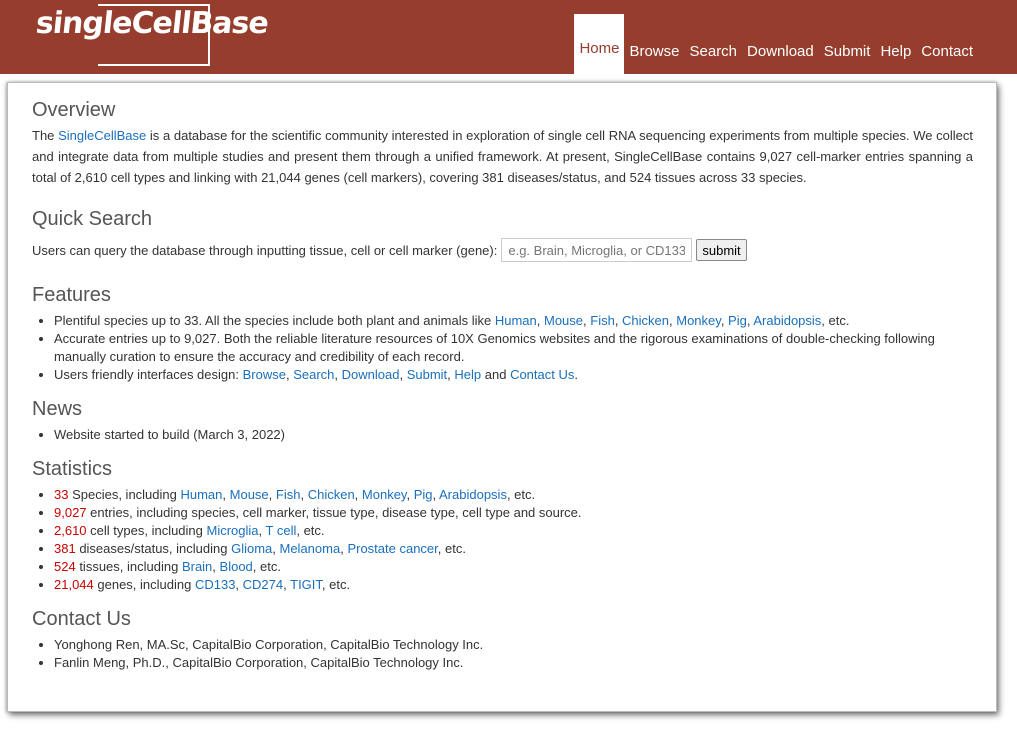 This screenshot has height=730, width=1017. Describe the element at coordinates (217, 566) in the screenshot. I see `stat-tissues-links: Brain, Blood` at that location.